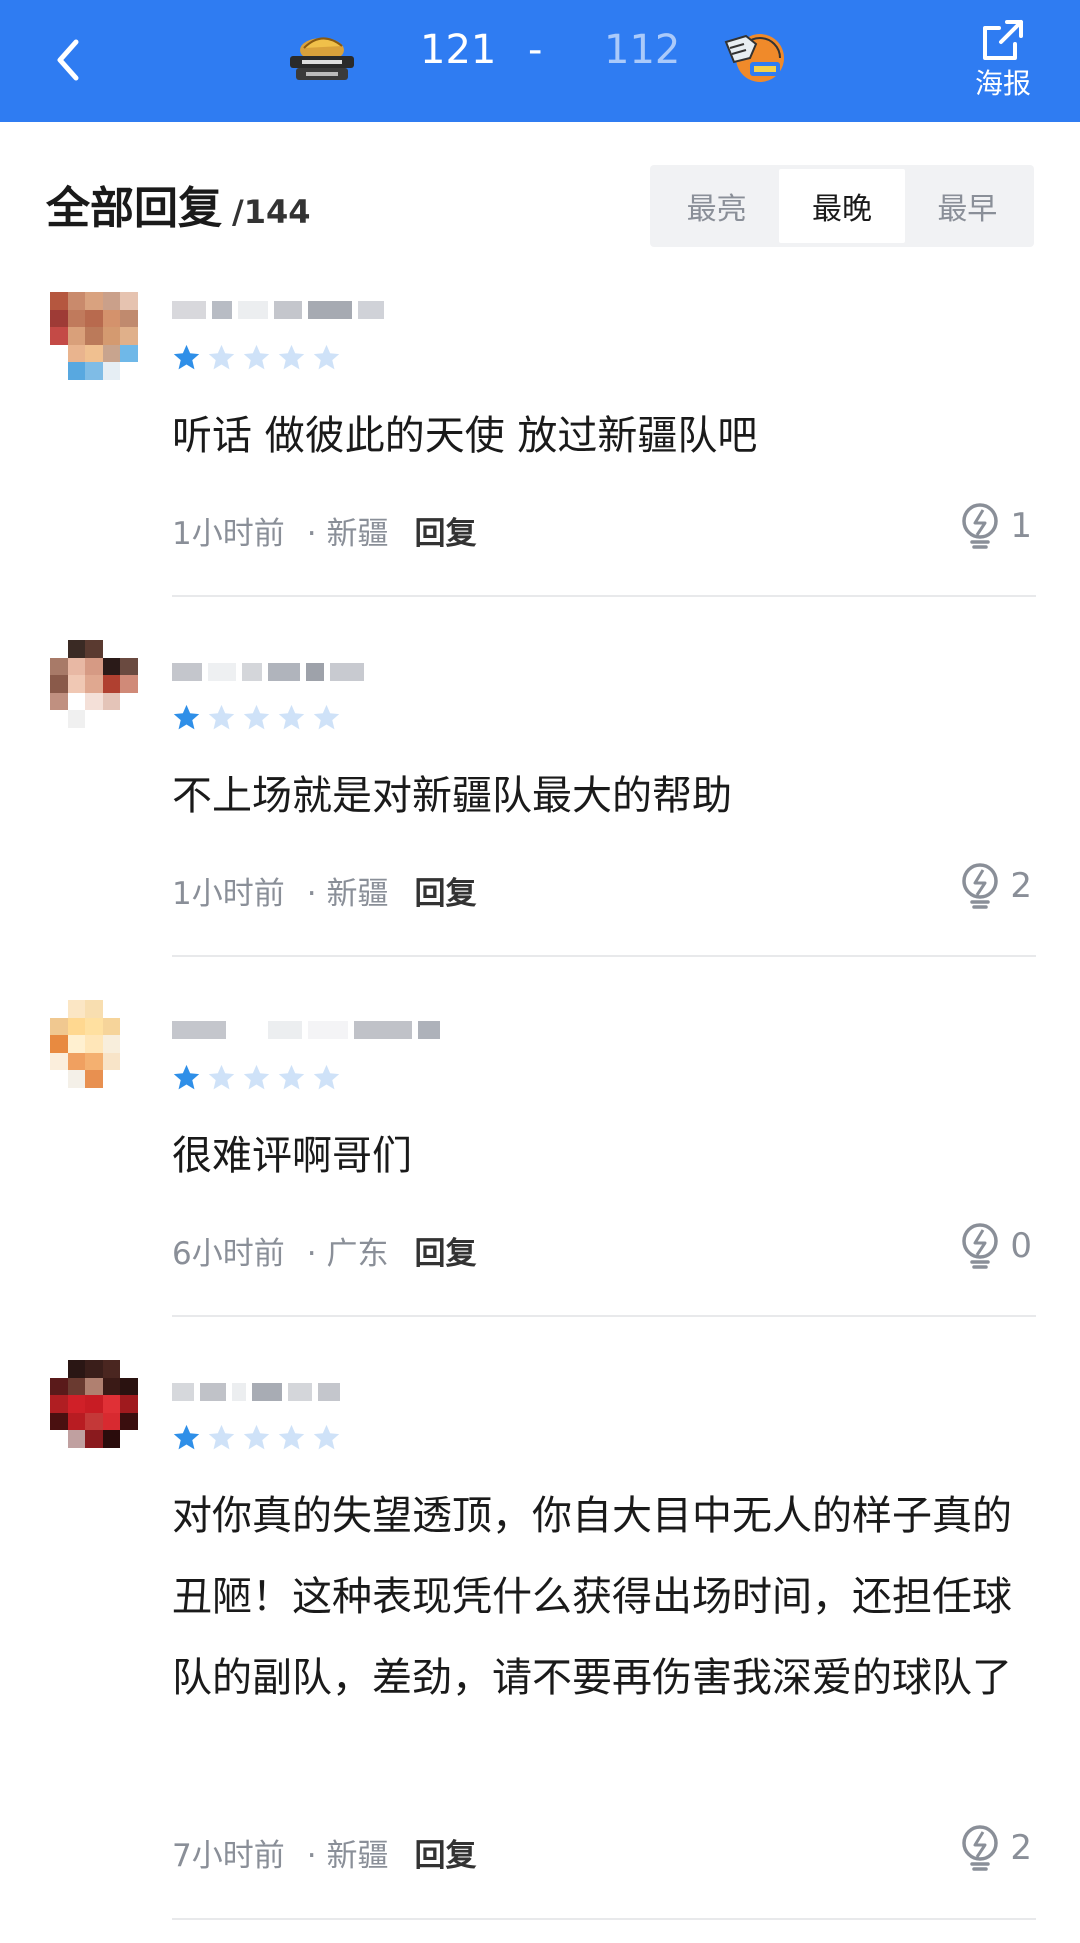 Image resolution: width=1080 pixels, height=1943 pixels. I want to click on replies-title-label: 全部回复, so click(134, 208).